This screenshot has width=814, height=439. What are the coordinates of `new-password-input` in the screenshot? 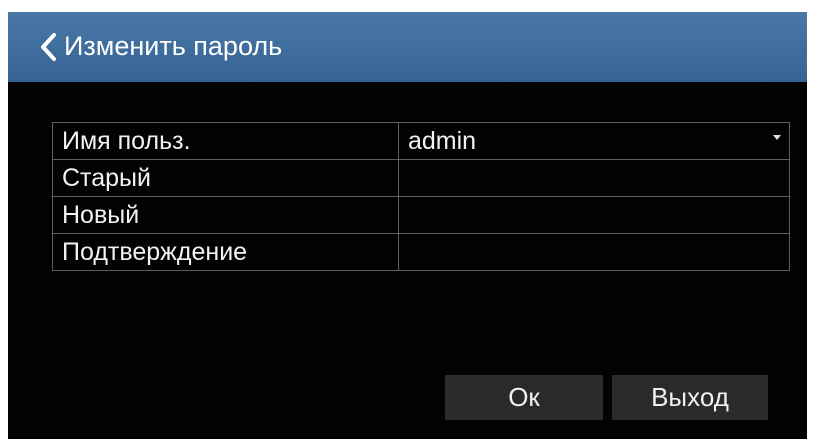 It's located at (598, 216).